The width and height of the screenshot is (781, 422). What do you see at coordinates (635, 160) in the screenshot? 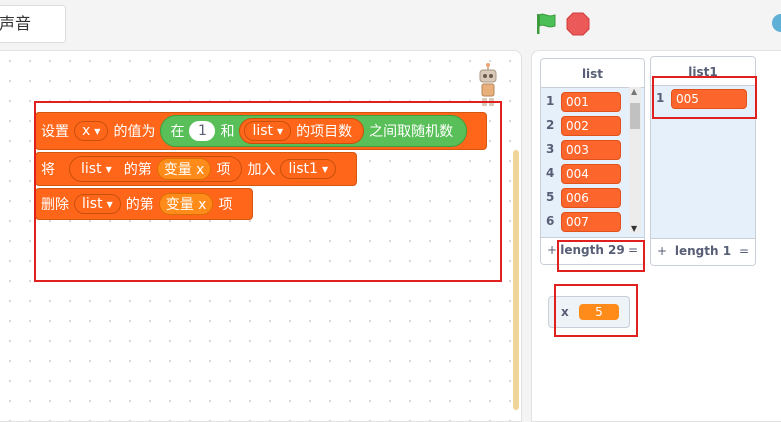
I see `list-scrollbar: ▲ ▼` at bounding box center [635, 160].